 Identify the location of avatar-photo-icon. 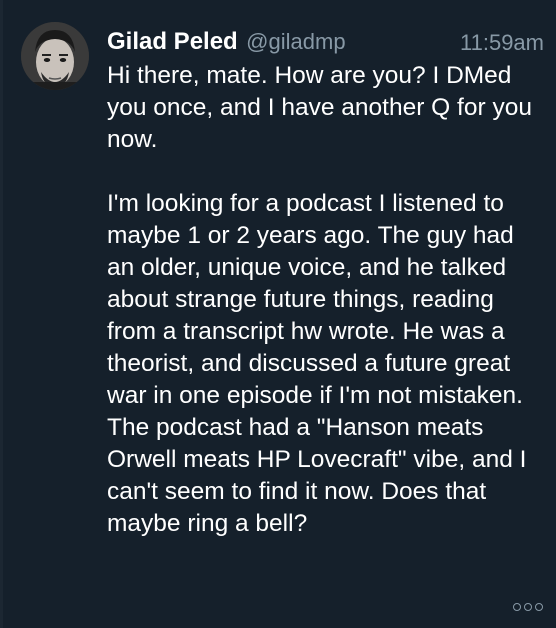
(55, 56).